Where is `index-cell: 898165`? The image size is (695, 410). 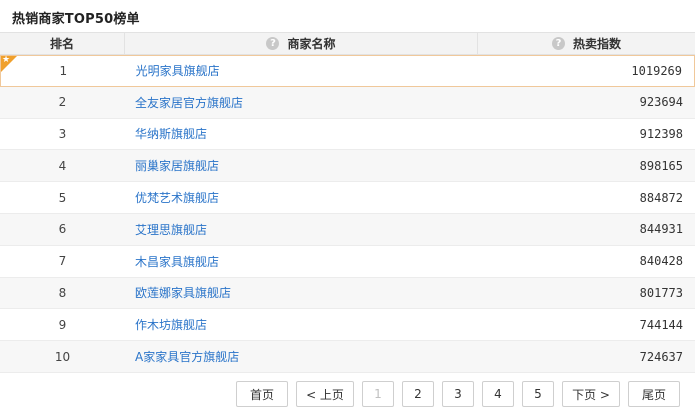
index-cell: 898165 is located at coordinates (661, 165).